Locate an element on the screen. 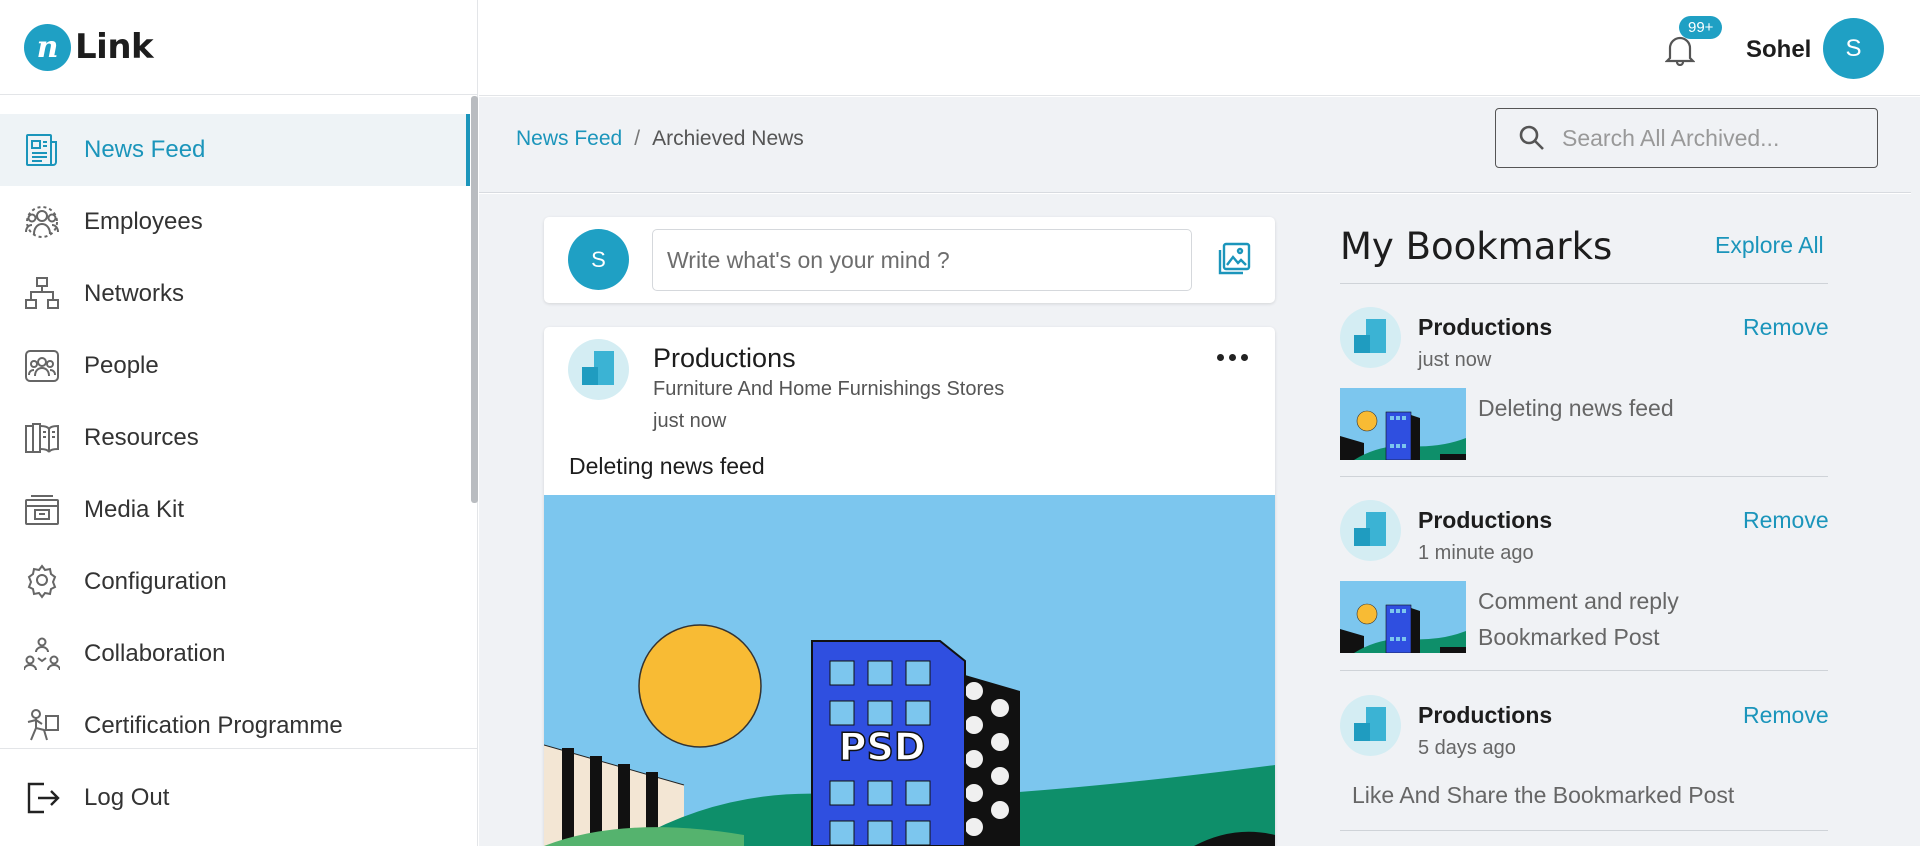  post-composer: S is located at coordinates (909, 260).